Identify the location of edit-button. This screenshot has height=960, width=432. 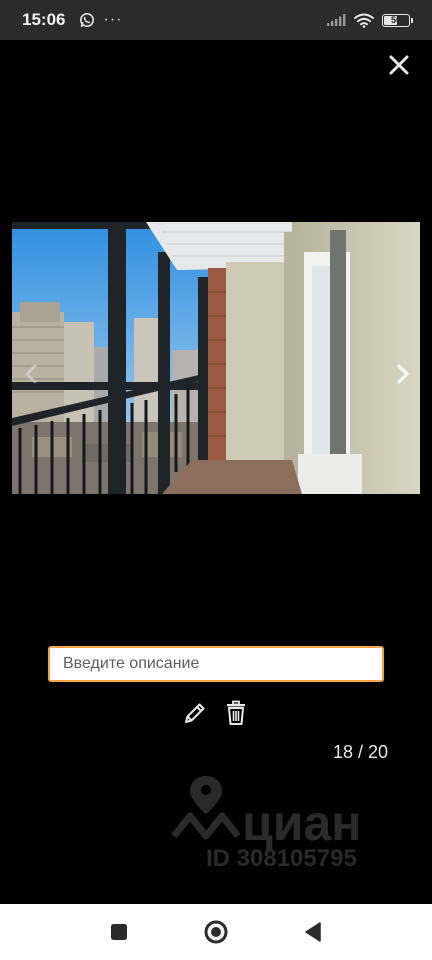
(195, 713).